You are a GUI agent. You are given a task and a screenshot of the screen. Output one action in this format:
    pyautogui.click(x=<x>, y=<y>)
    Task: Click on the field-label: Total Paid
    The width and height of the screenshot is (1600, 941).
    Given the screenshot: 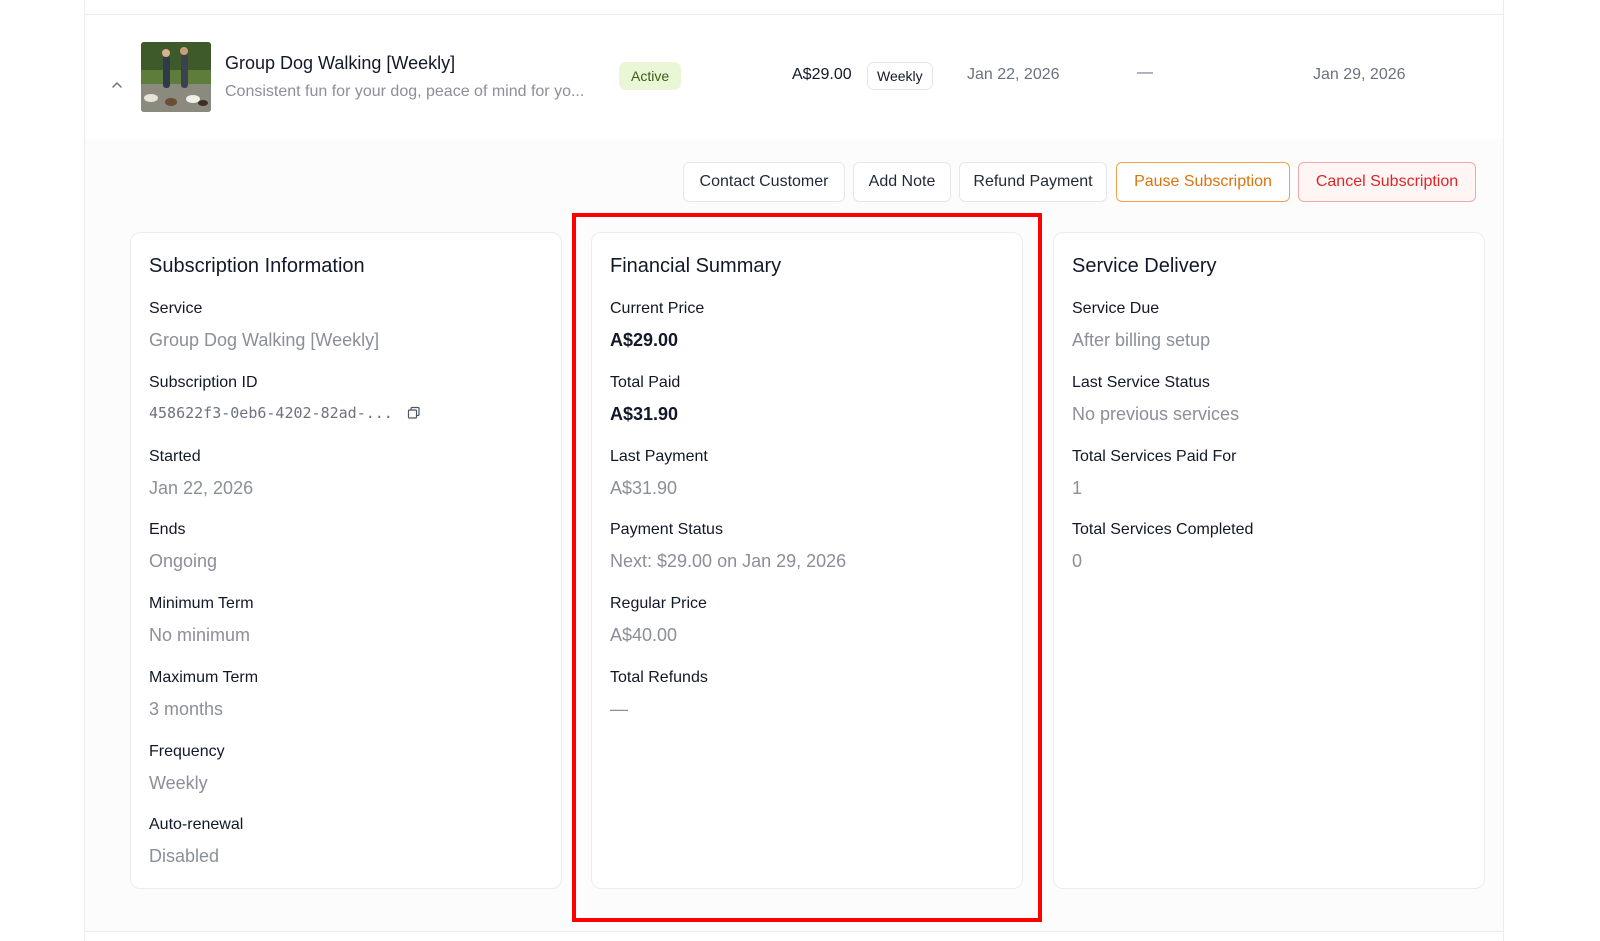 What is the action you would take?
    pyautogui.click(x=645, y=382)
    